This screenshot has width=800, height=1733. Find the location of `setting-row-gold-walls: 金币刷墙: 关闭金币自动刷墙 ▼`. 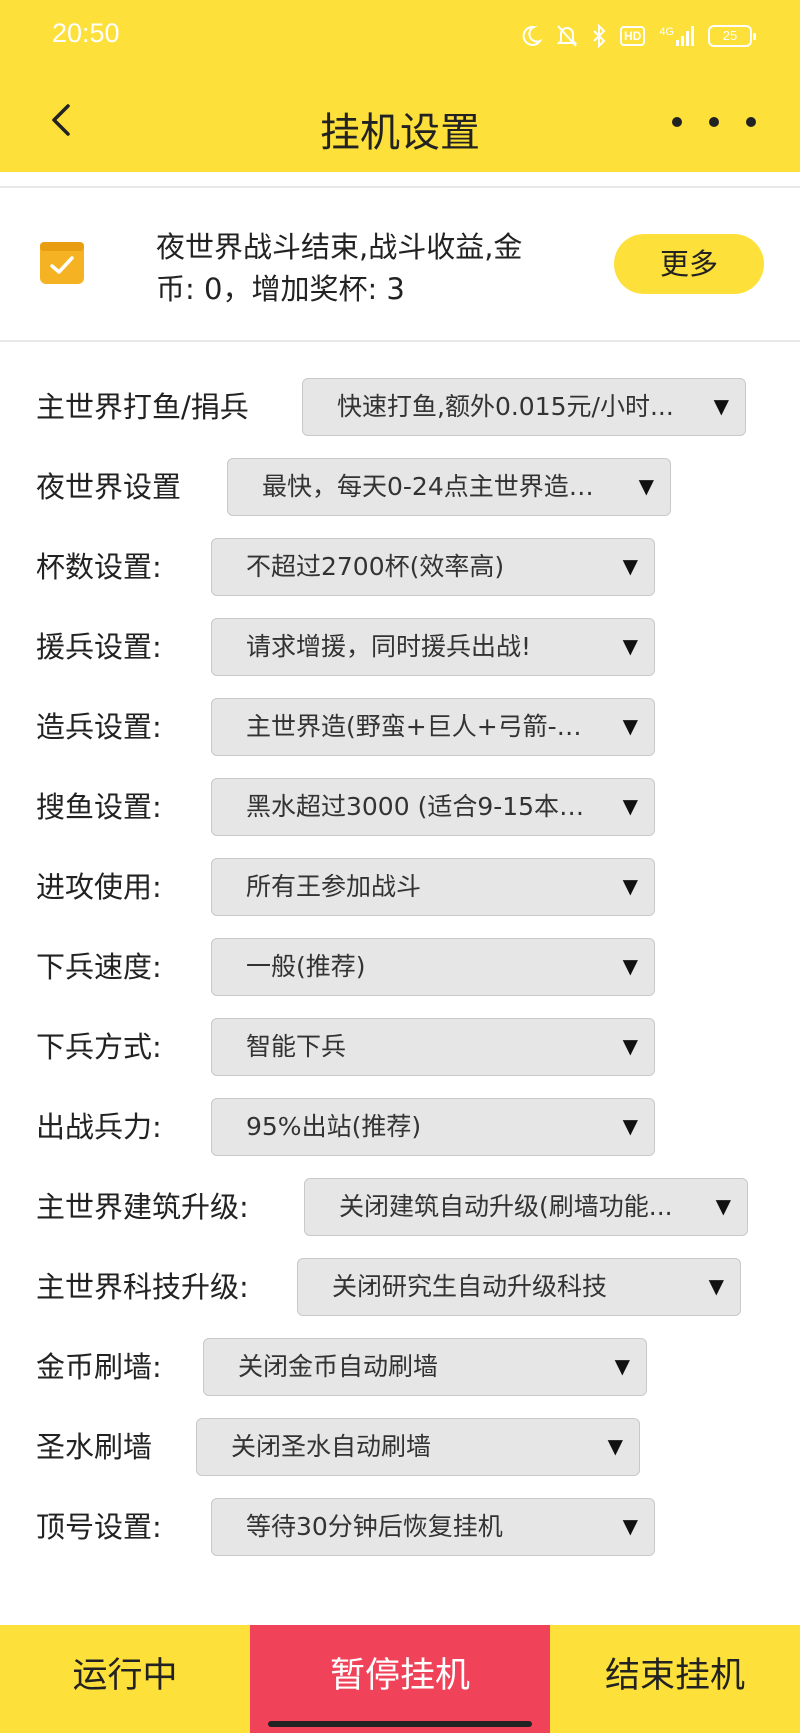

setting-row-gold-walls: 金币刷墙: 关闭金币自动刷墙 ▼ is located at coordinates (400, 1367).